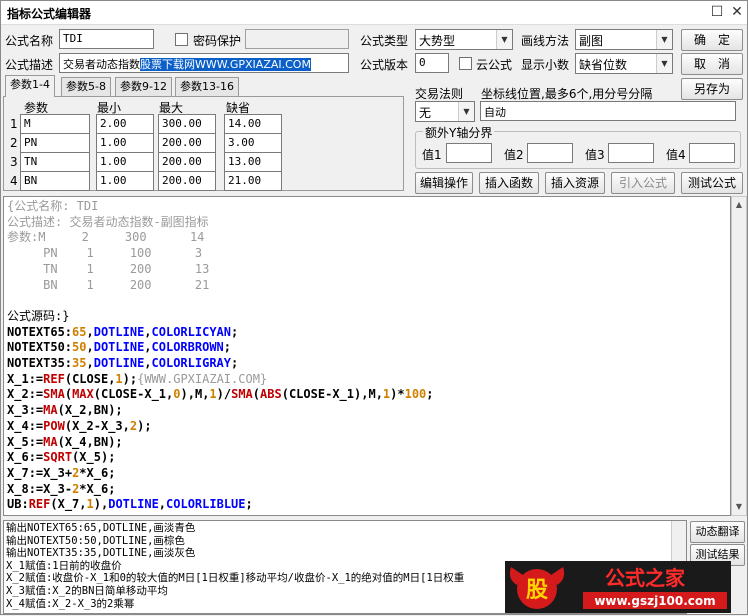  What do you see at coordinates (624, 39) in the screenshot?
I see `draw-method-select: 副图 ▼` at bounding box center [624, 39].